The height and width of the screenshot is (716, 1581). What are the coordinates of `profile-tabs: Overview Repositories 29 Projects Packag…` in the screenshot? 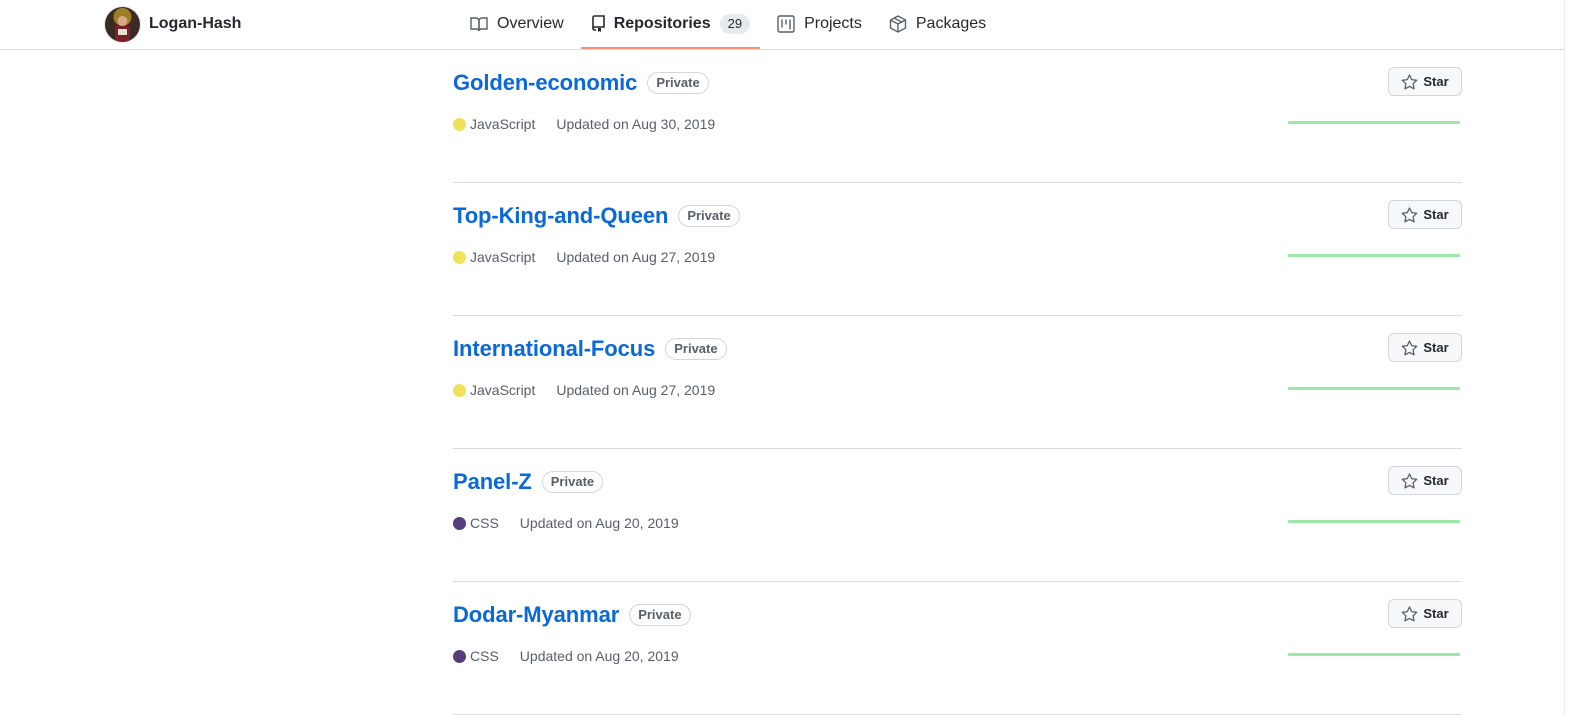 It's located at (731, 24).